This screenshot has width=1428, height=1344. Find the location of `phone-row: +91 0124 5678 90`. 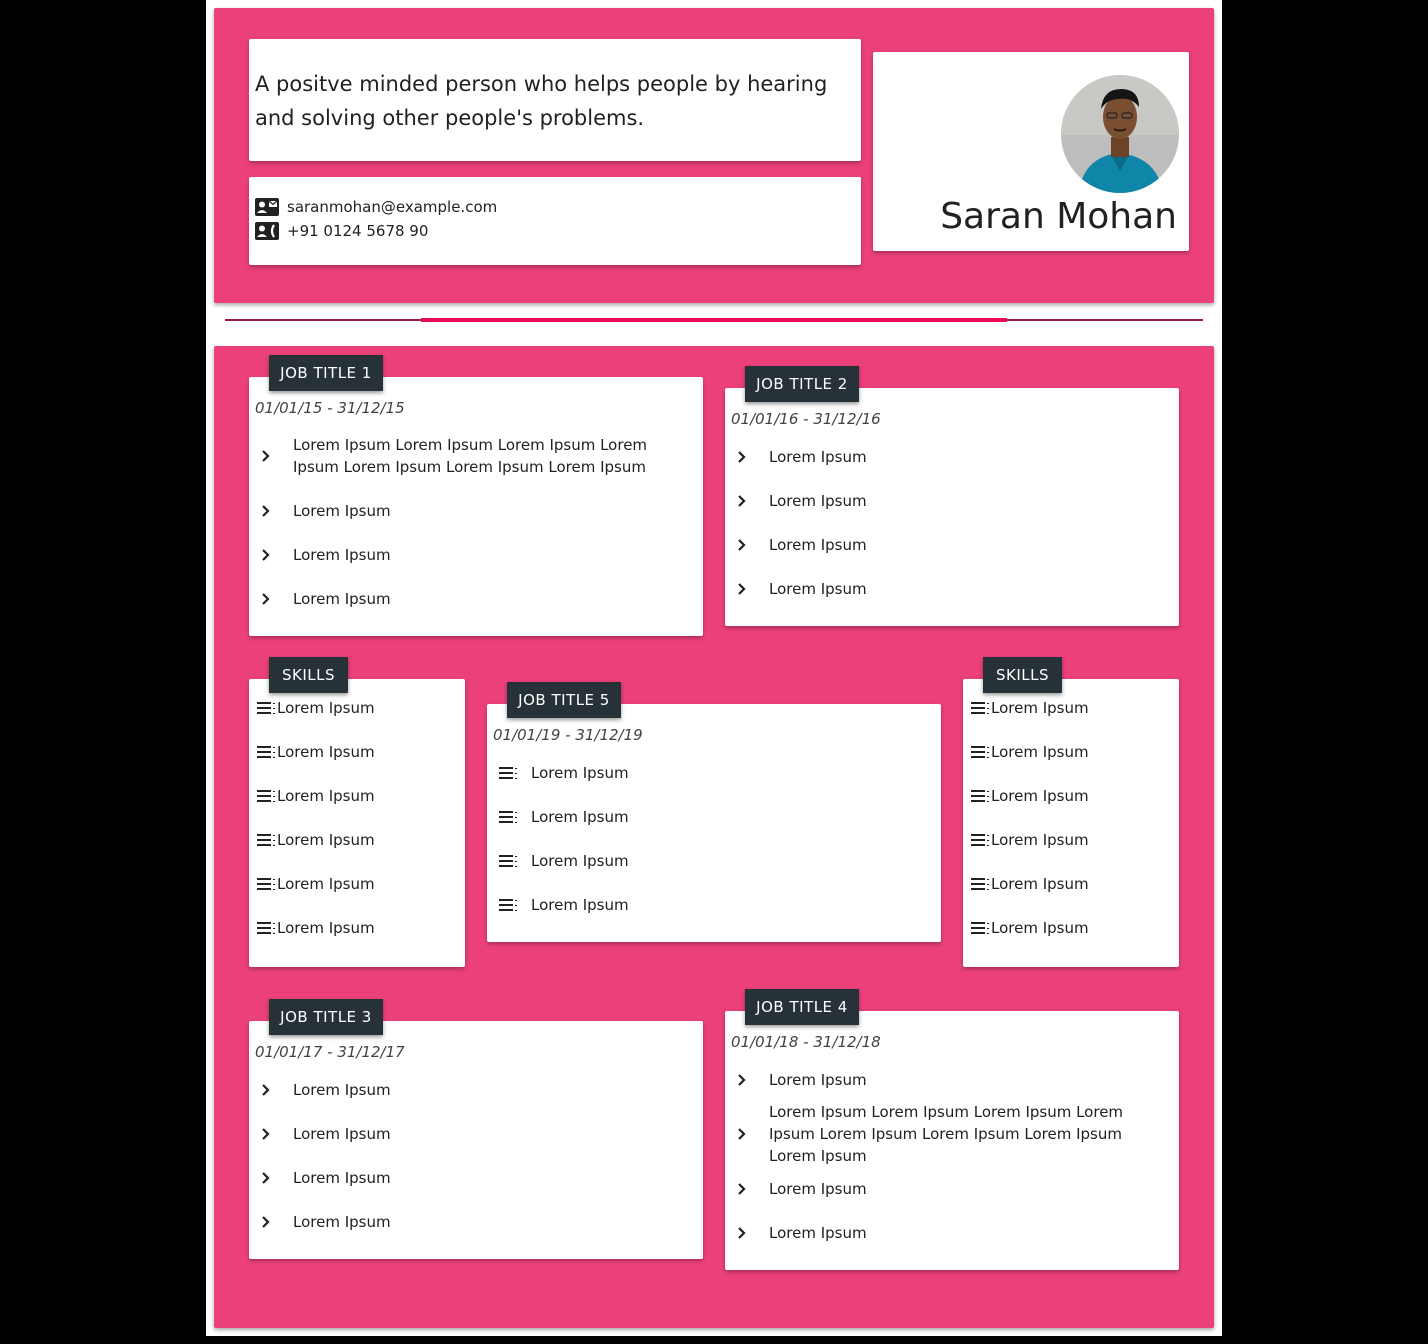

phone-row: +91 0124 5678 90 is located at coordinates (376, 231).